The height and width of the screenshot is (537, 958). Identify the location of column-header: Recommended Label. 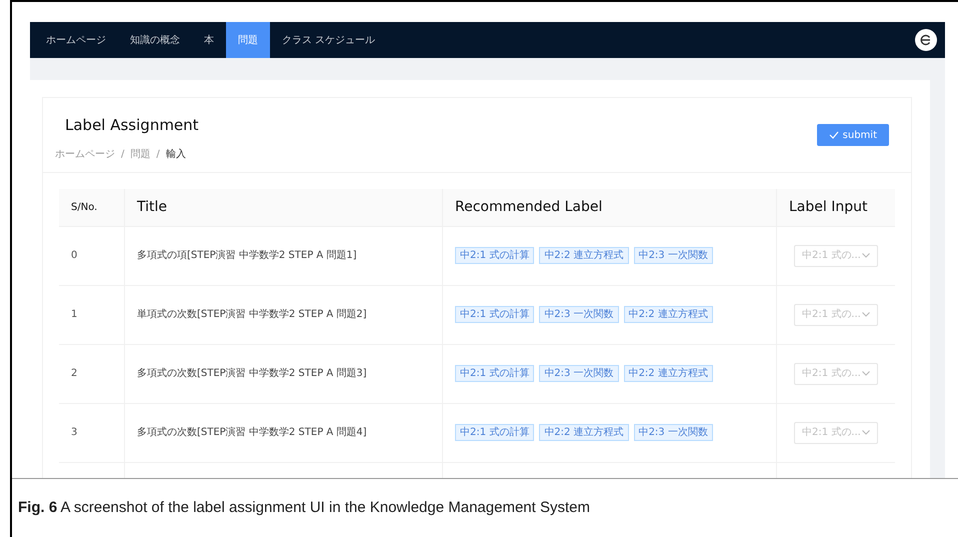
(609, 207).